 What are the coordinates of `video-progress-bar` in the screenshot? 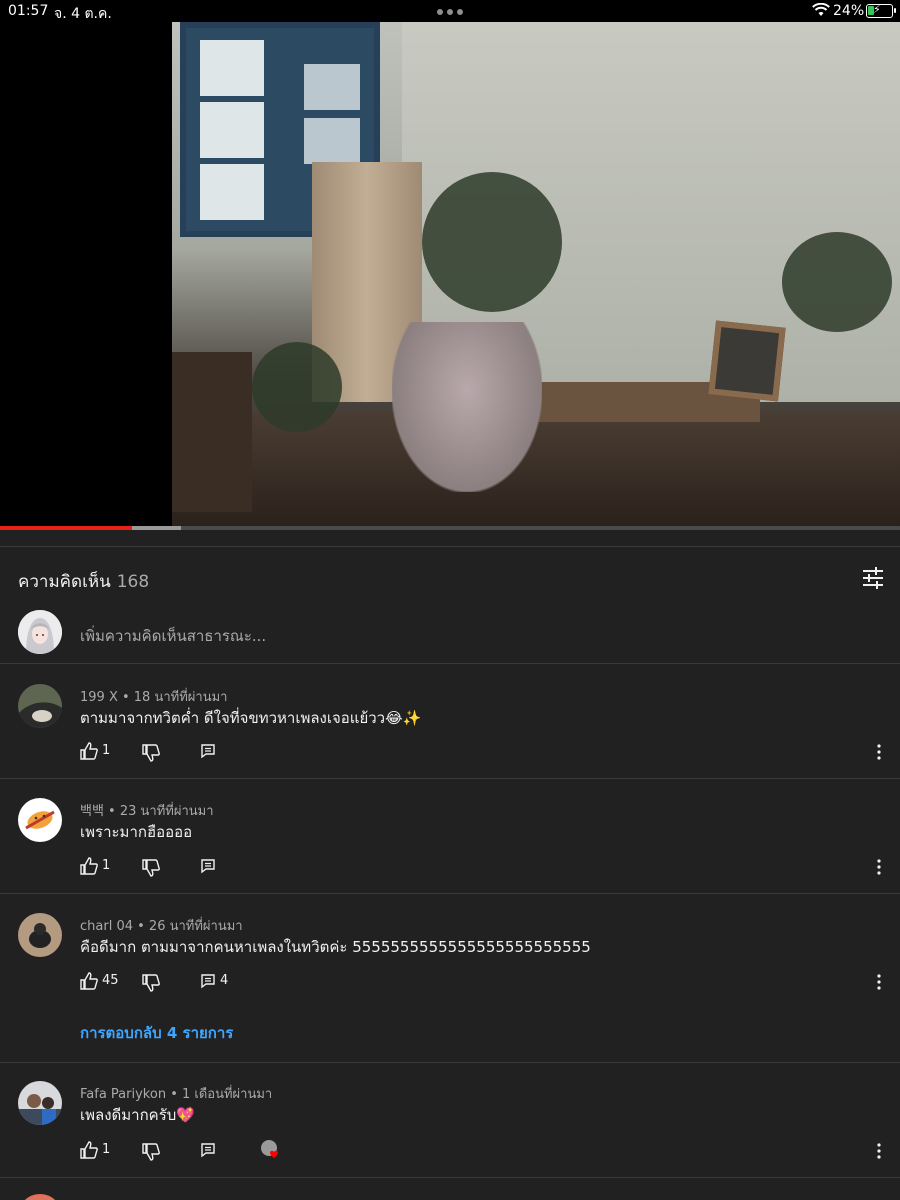 It's located at (450, 528).